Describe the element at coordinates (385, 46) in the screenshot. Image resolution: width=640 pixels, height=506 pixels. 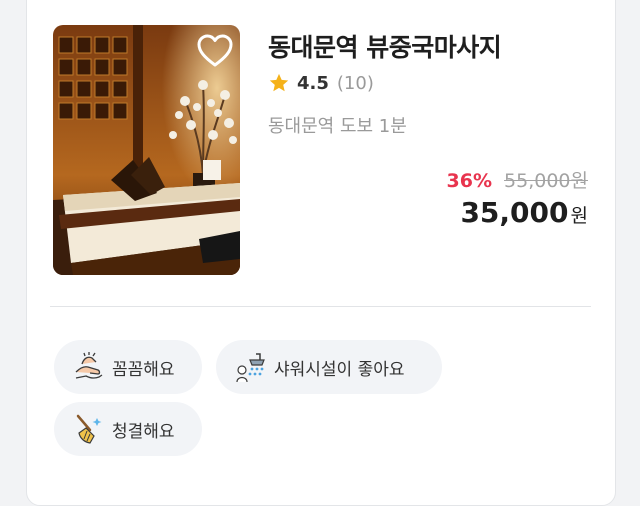
I see `listing-title: 동대문역 뷰중국마사지` at that location.